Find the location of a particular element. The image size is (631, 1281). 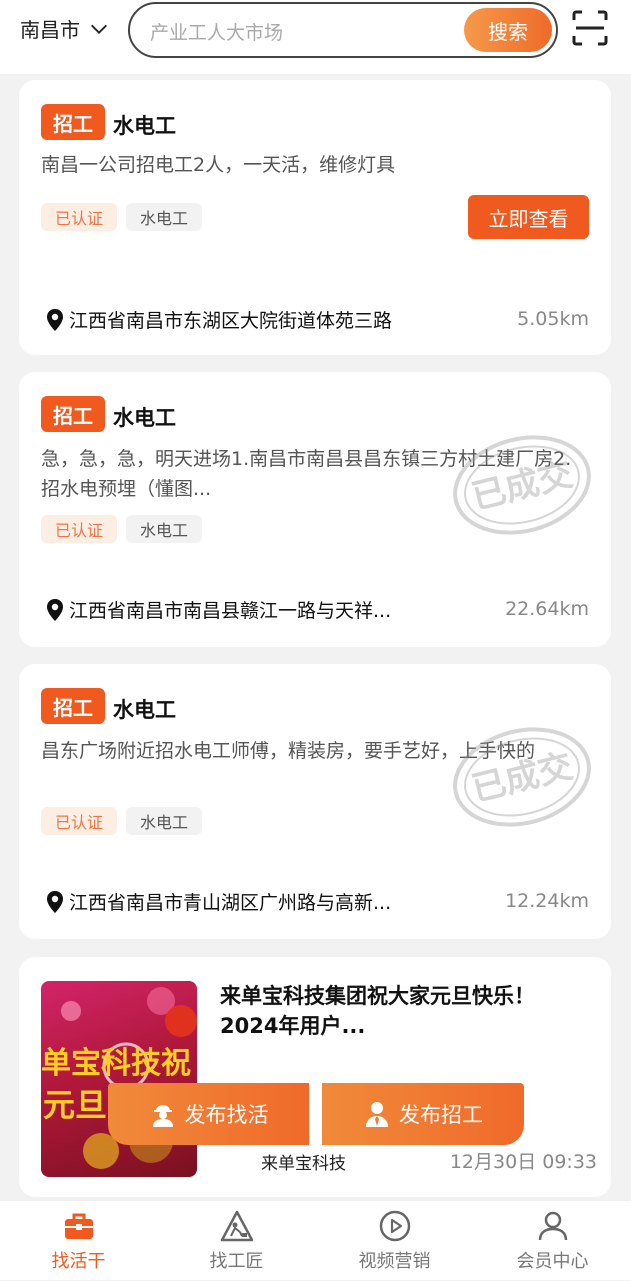

distance: 12.24km is located at coordinates (547, 901).